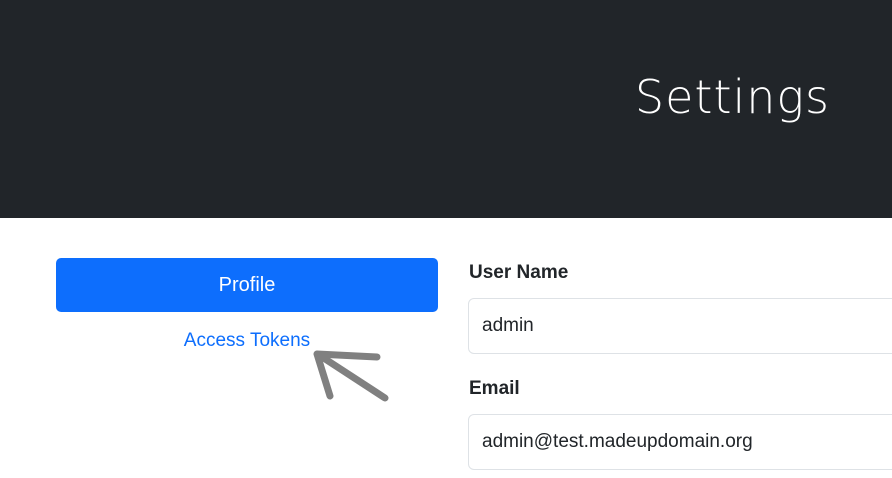  What do you see at coordinates (732, 97) in the screenshot?
I see `page-title: Settings` at bounding box center [732, 97].